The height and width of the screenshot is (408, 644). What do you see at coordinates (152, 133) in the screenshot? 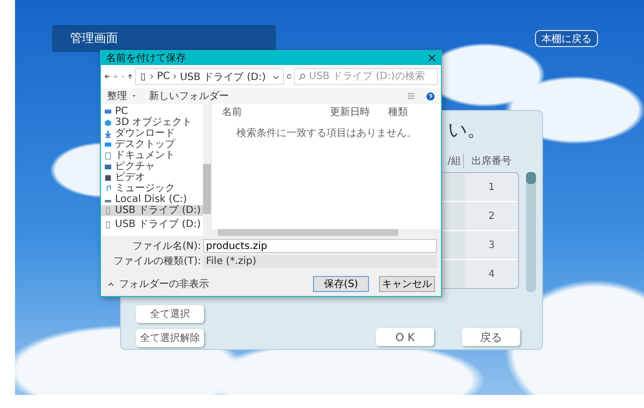
I see `nav-item: ダウンロード` at bounding box center [152, 133].